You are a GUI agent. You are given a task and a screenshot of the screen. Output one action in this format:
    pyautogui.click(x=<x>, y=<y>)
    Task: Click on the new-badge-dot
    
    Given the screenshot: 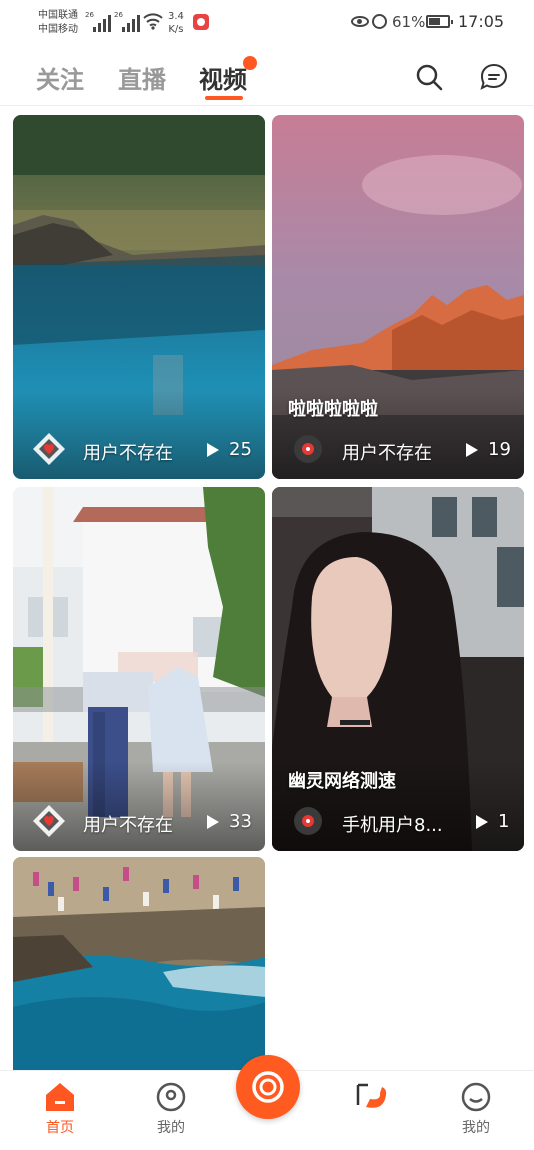 What is the action you would take?
    pyautogui.click(x=250, y=63)
    